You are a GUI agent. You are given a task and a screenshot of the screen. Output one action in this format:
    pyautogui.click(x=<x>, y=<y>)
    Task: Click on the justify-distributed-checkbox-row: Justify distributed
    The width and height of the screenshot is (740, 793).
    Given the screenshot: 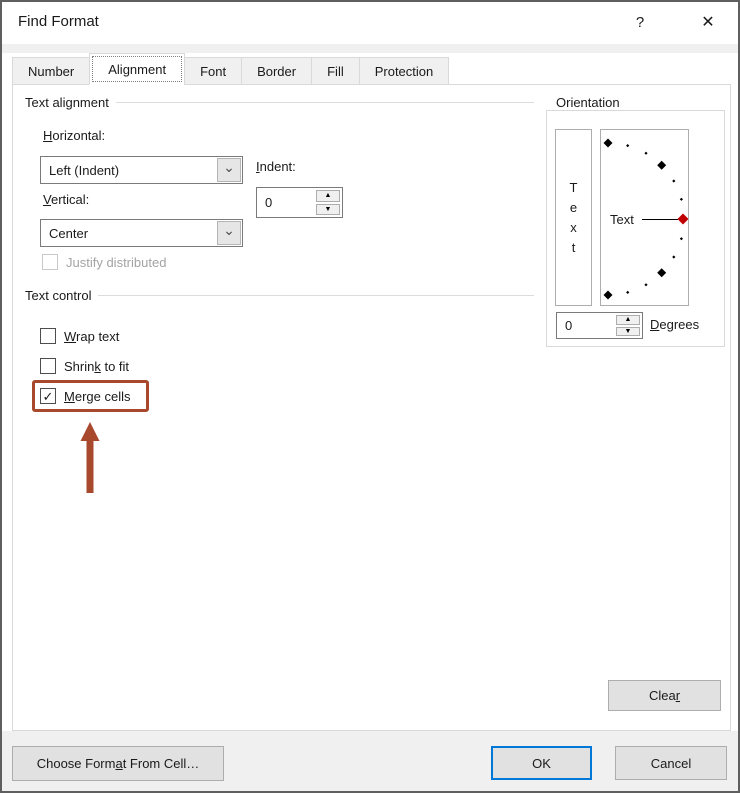 What is the action you would take?
    pyautogui.click(x=104, y=262)
    